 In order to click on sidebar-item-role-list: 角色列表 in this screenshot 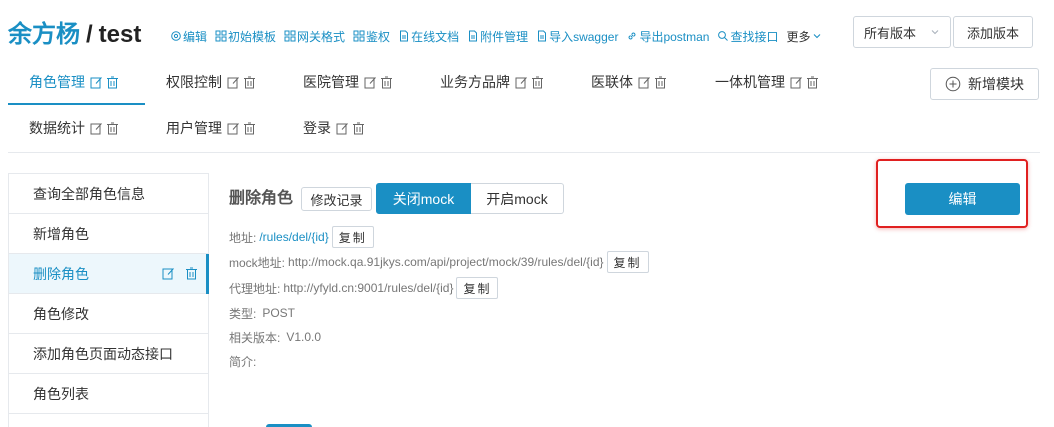, I will do `click(108, 394)`.